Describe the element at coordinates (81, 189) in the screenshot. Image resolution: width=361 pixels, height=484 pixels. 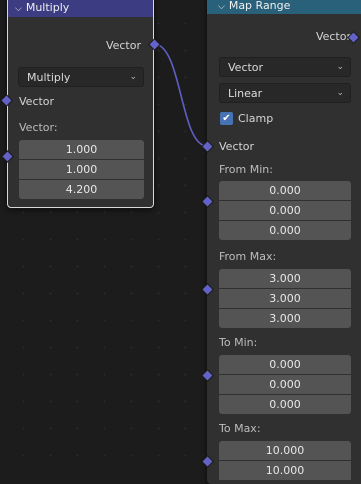
I see `multiply-vector-z-field: 4.200` at that location.